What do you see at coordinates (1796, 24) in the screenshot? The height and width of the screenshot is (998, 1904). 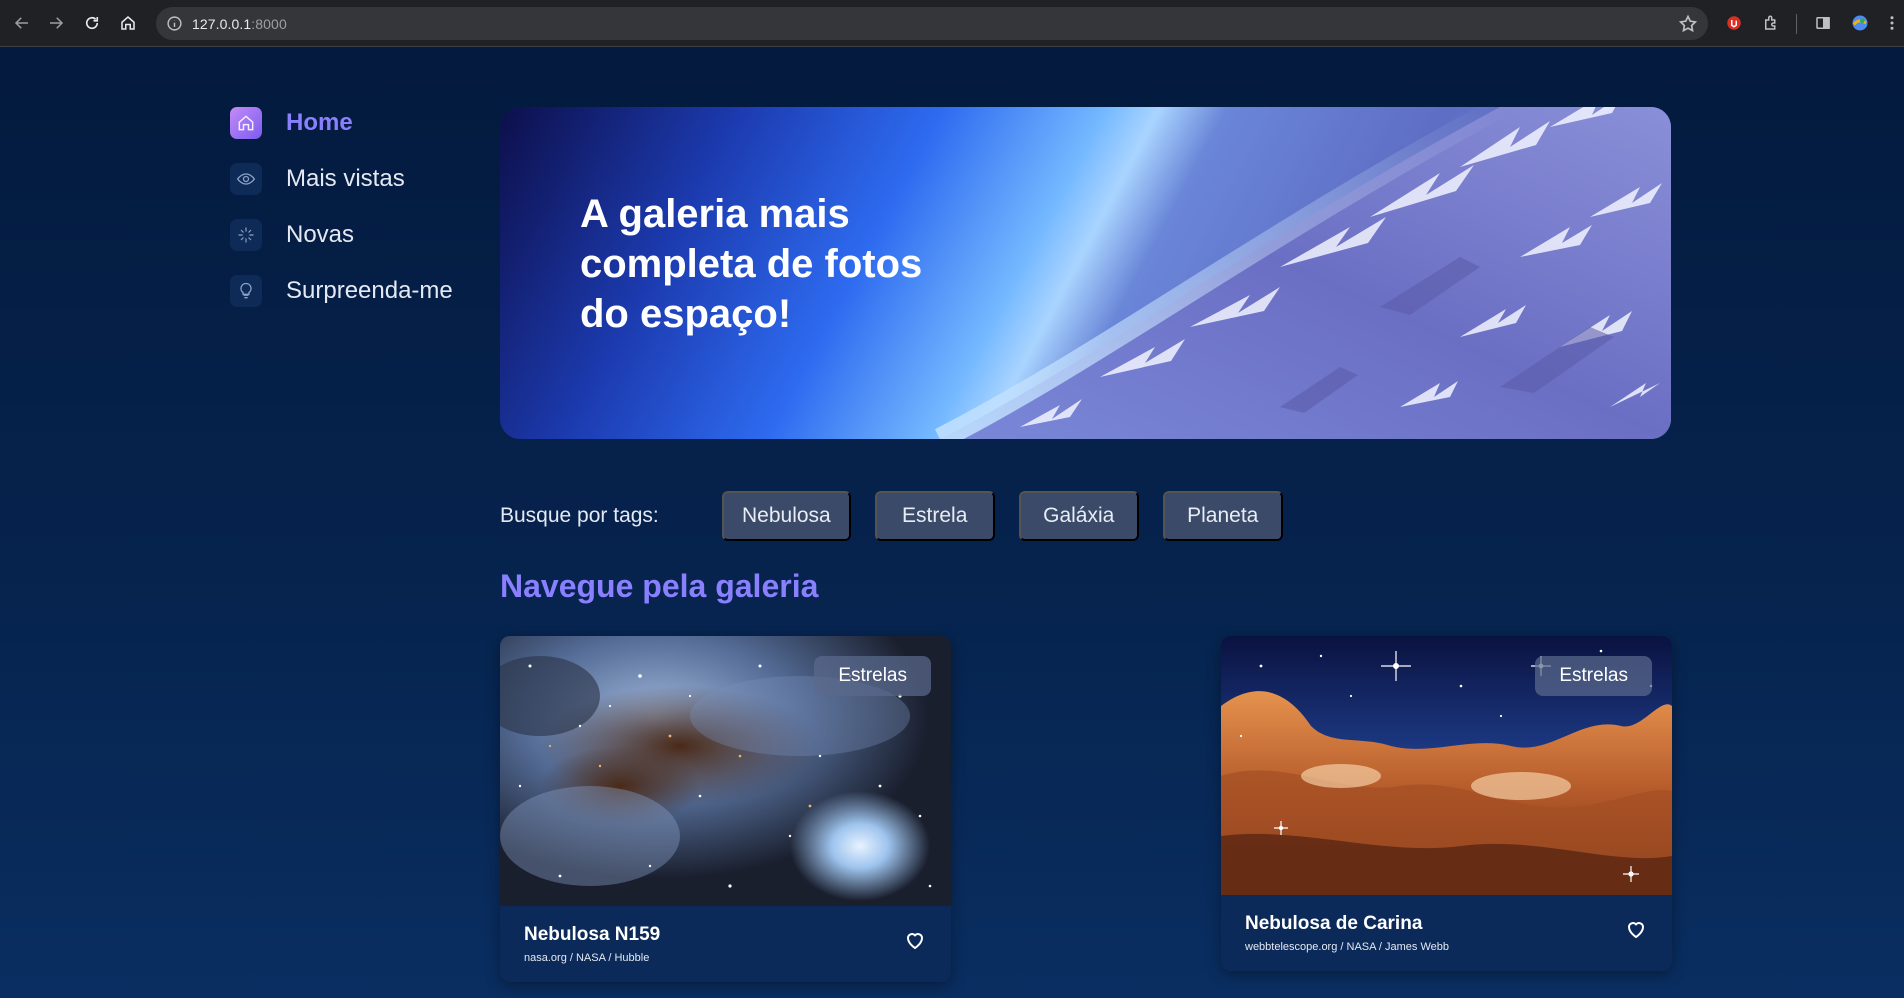 I see `toolbar-divider` at bounding box center [1796, 24].